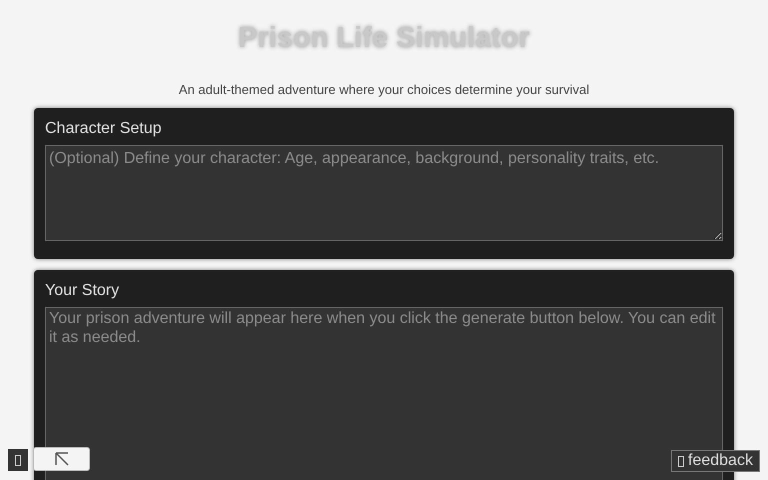 The width and height of the screenshot is (768, 480). What do you see at coordinates (103, 128) in the screenshot?
I see `section-label: Character Setup` at bounding box center [103, 128].